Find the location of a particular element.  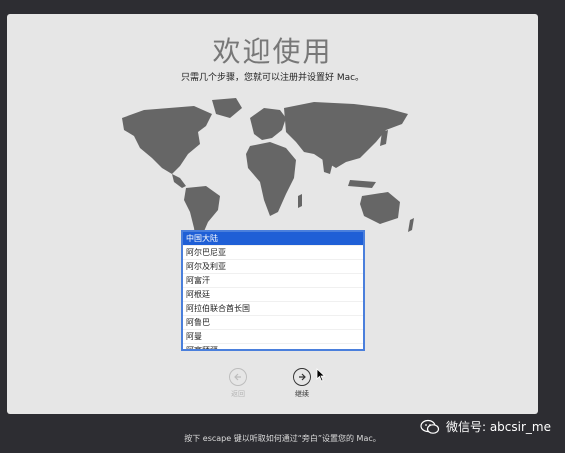

asia-shape is located at coordinates (346, 135).